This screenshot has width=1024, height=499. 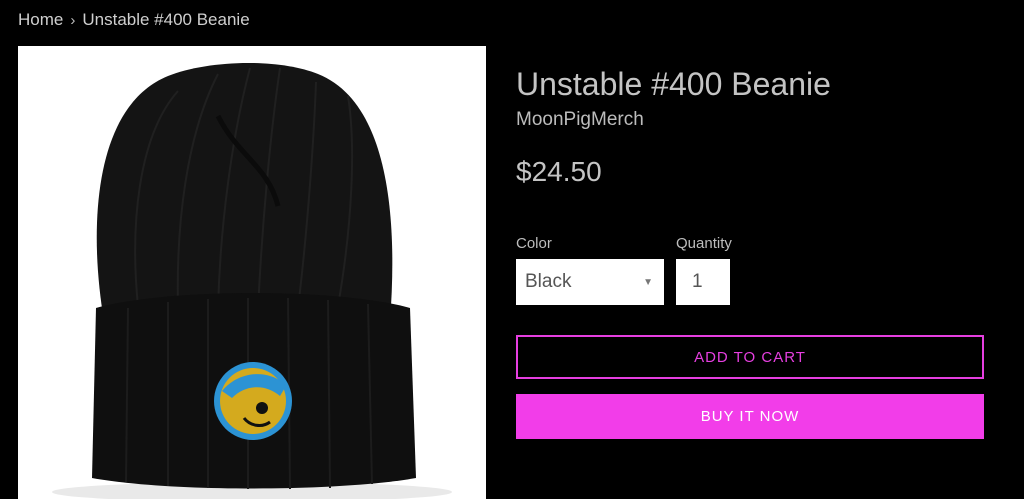 I want to click on breadcrumb: Home › Unstable #400 Beanie, so click(x=134, y=20).